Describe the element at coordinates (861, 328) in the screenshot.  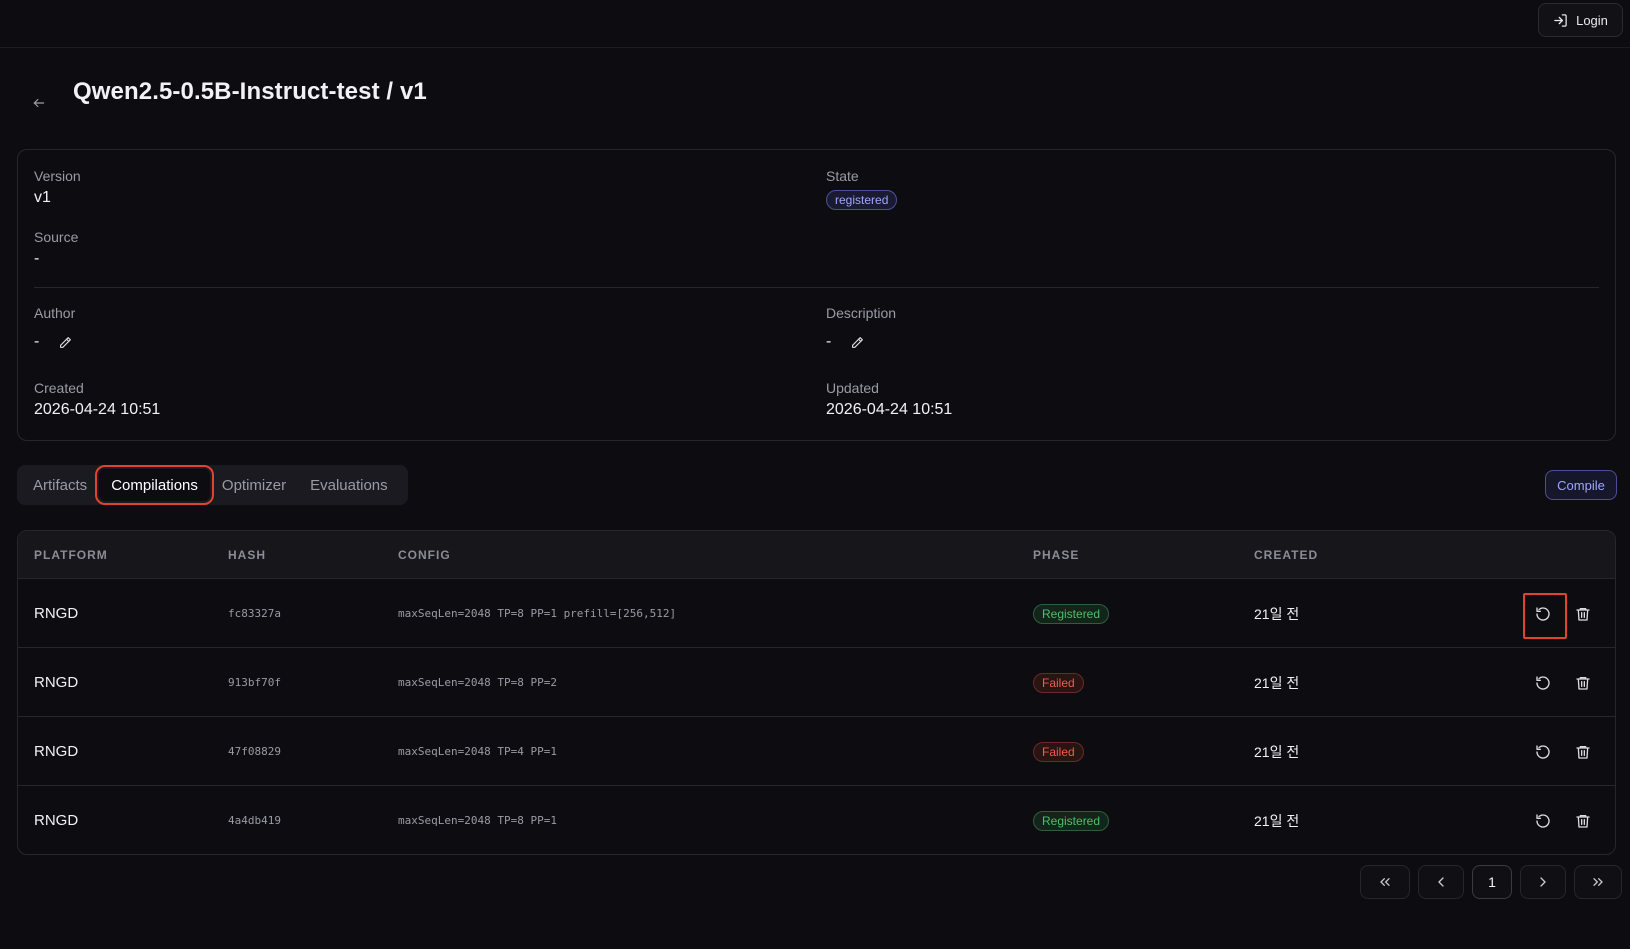
I see `description-field: Description -` at that location.